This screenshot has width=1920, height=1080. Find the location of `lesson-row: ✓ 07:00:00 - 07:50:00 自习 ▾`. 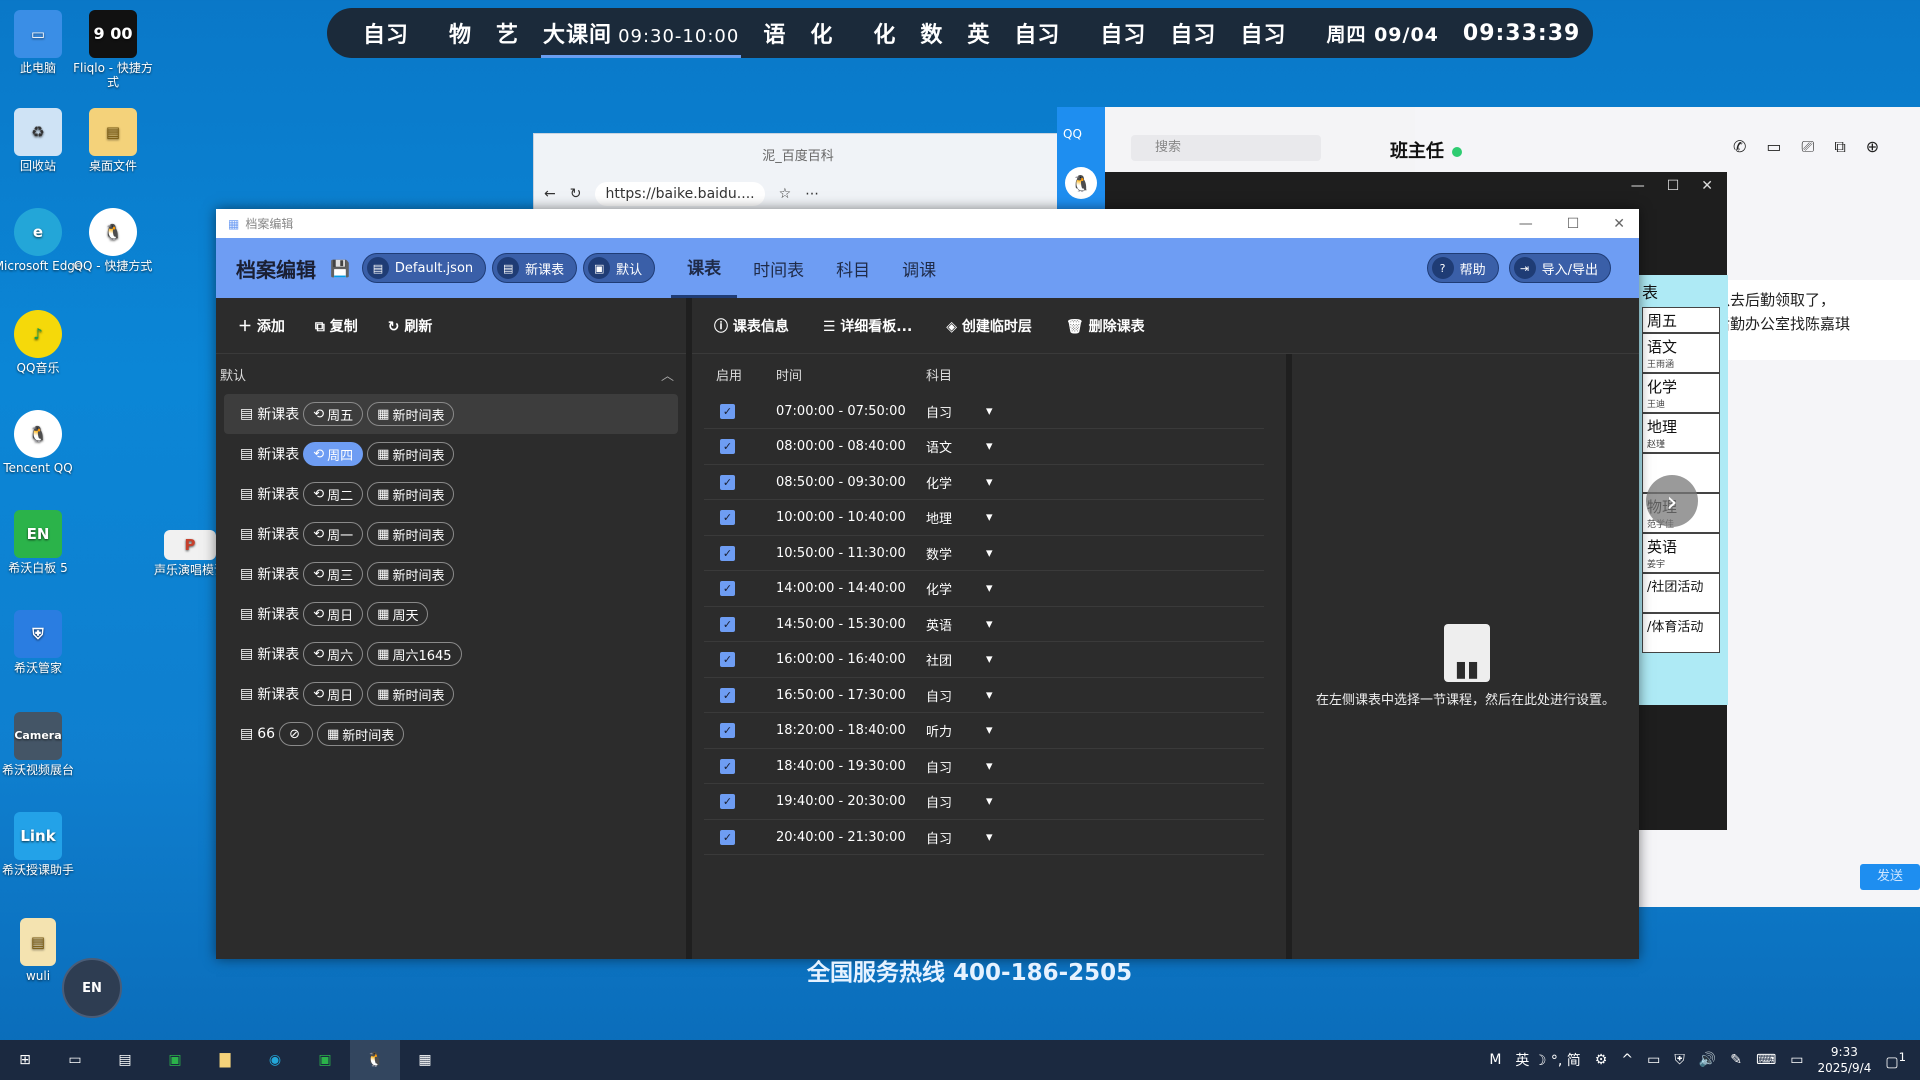

lesson-row: ✓ 07:00:00 - 07:50:00 自习 ▾ is located at coordinates (984, 411).